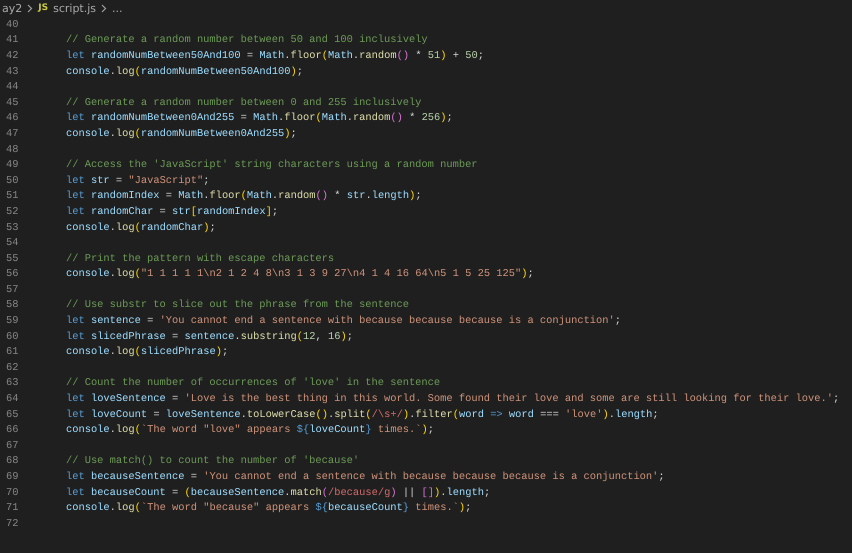  Describe the element at coordinates (12, 8) in the screenshot. I see `breadcrumb-folder: ay2` at that location.